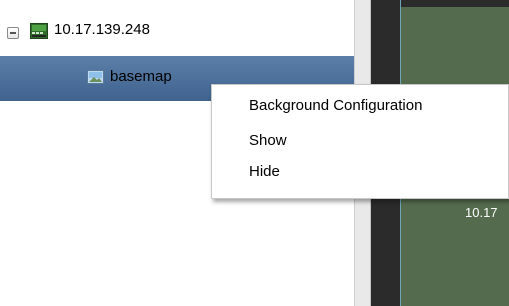 The width and height of the screenshot is (509, 306). I want to click on tree-node-device-label: 10.17.139.248, so click(102, 29).